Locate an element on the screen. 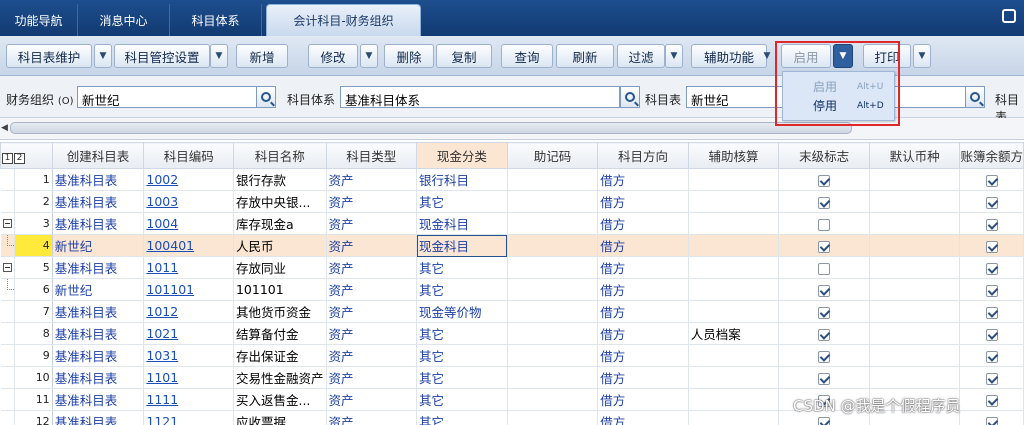 The width and height of the screenshot is (1024, 425). table-row: 9 基准科目表 1031 存出保证金 资产 其它 借方 is located at coordinates (512, 355).